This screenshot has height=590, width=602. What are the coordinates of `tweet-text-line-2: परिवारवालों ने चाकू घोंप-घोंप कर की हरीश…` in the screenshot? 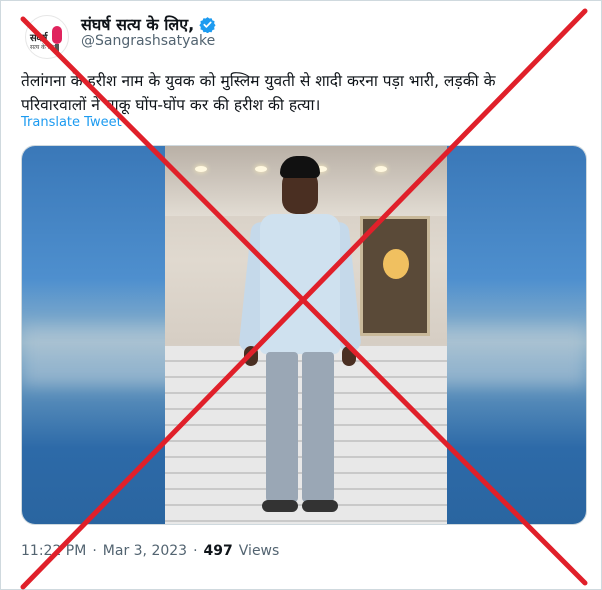 It's located at (171, 105).